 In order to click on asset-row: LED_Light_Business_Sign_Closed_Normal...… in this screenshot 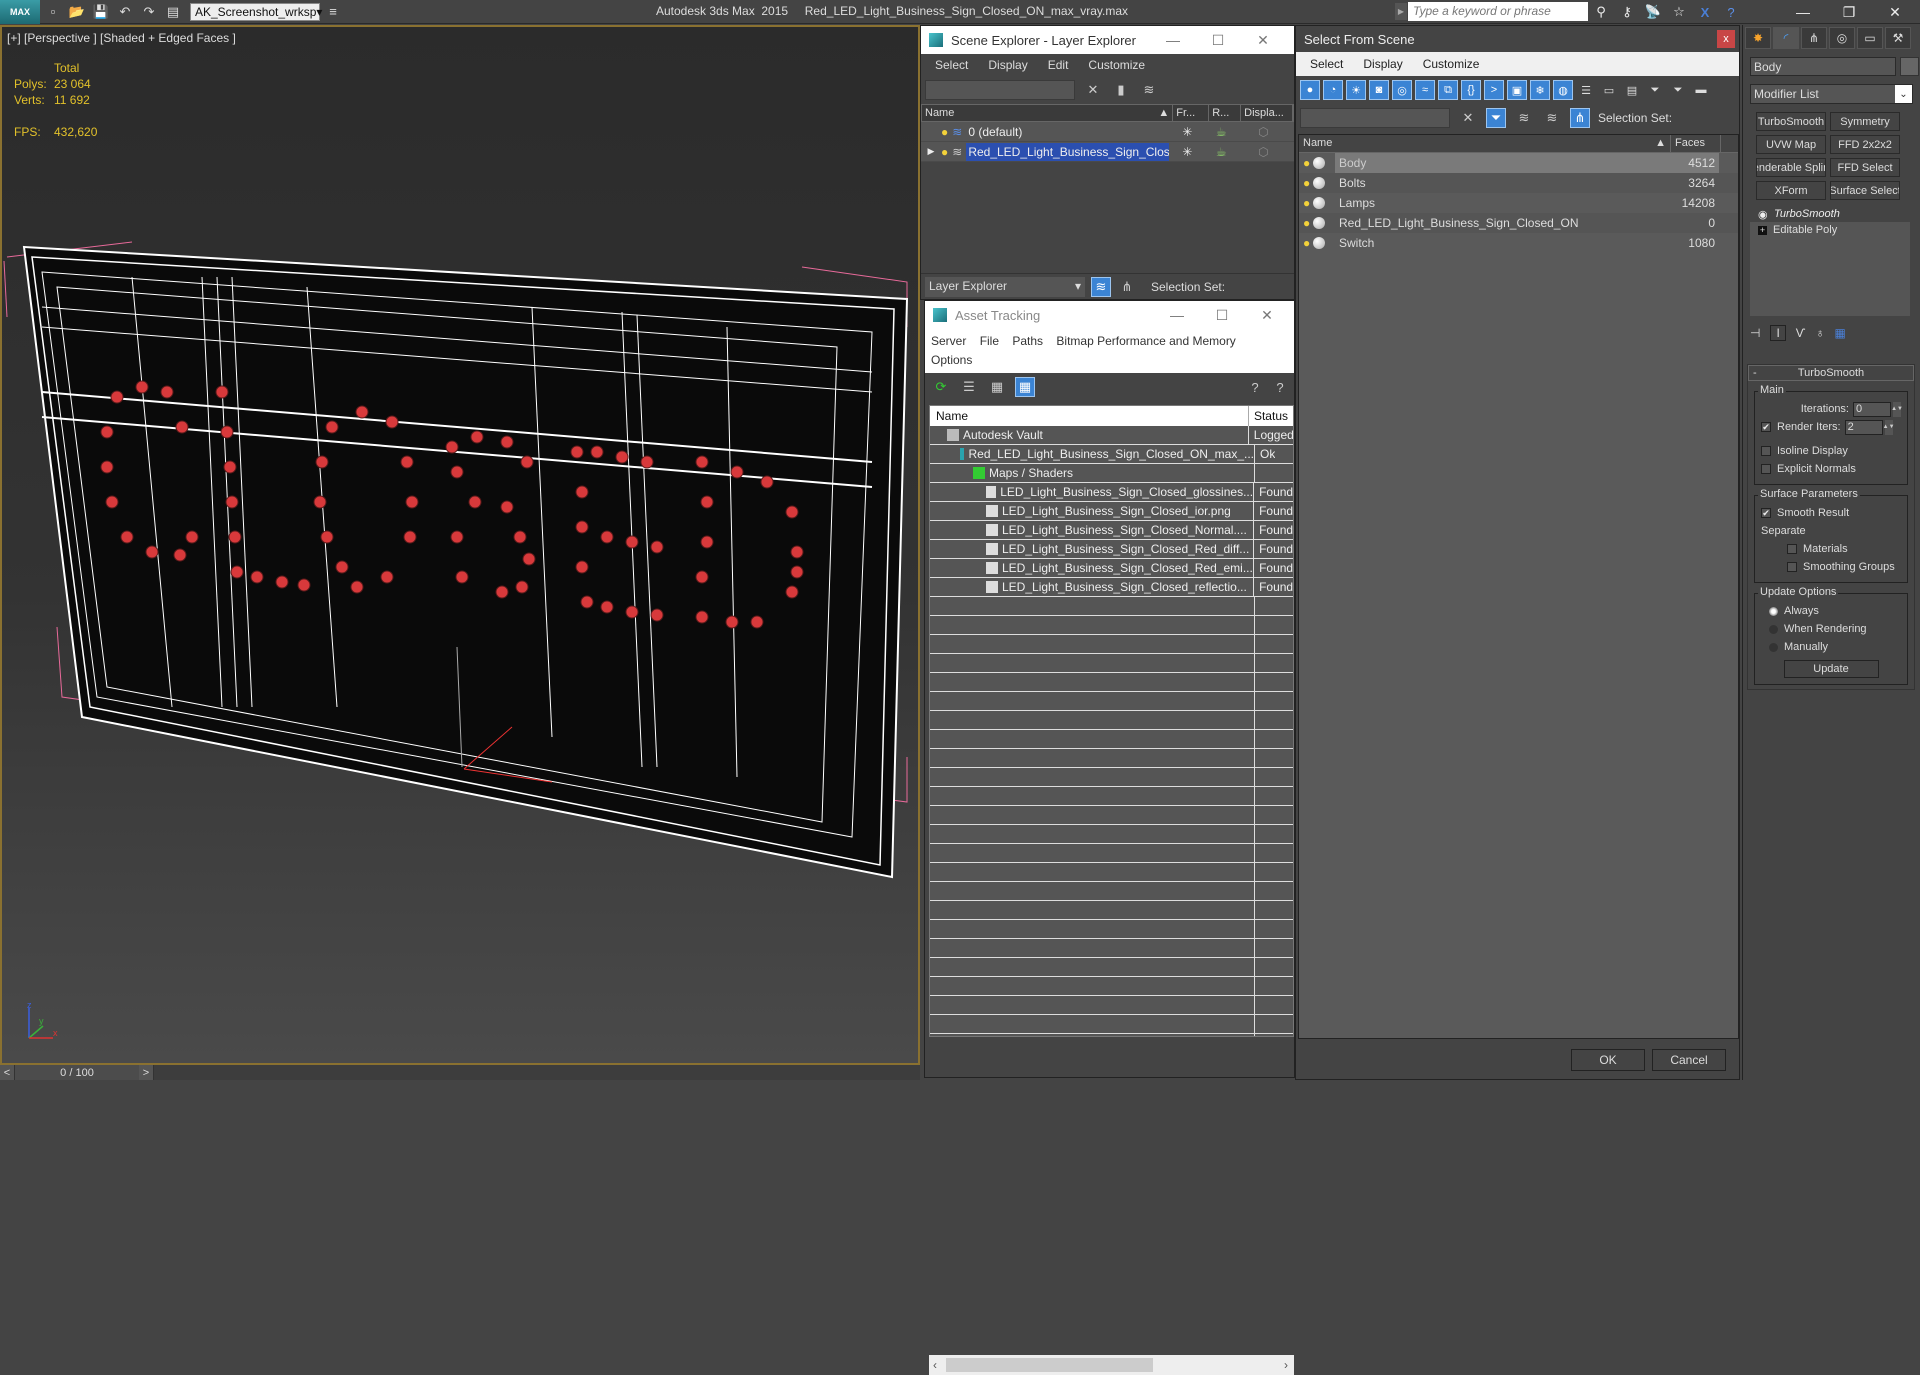, I will do `click(1111, 530)`.